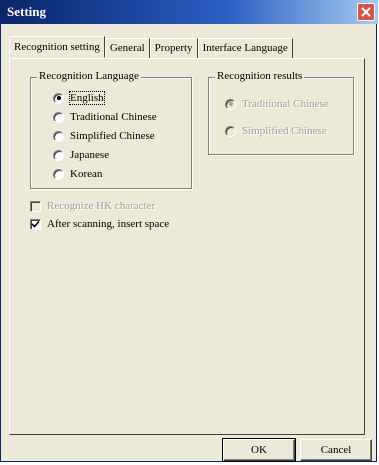  Describe the element at coordinates (86, 174) in the screenshot. I see `radio-label-korean: Korean` at that location.